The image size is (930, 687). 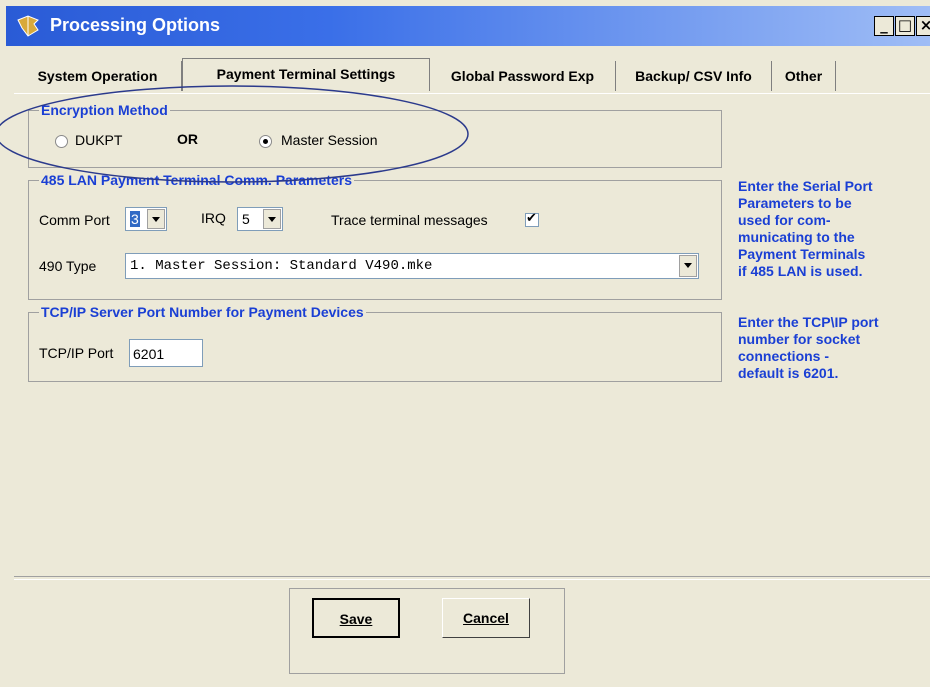 I want to click on comm-port-value: 3, so click(x=135, y=219).